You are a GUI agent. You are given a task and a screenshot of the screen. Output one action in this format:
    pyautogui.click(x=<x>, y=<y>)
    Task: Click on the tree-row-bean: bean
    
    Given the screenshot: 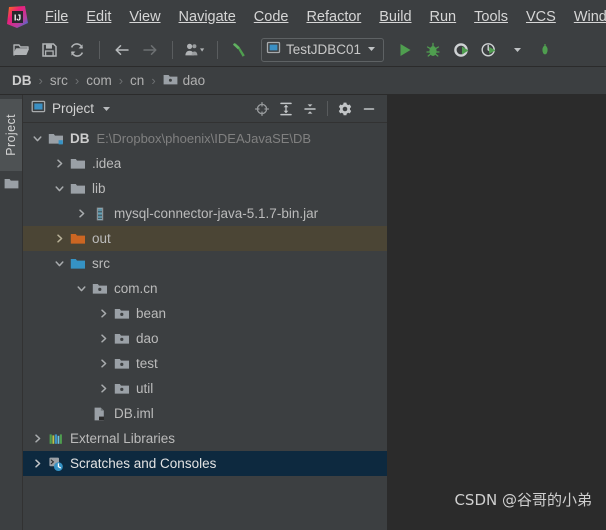 What is the action you would take?
    pyautogui.click(x=205, y=313)
    